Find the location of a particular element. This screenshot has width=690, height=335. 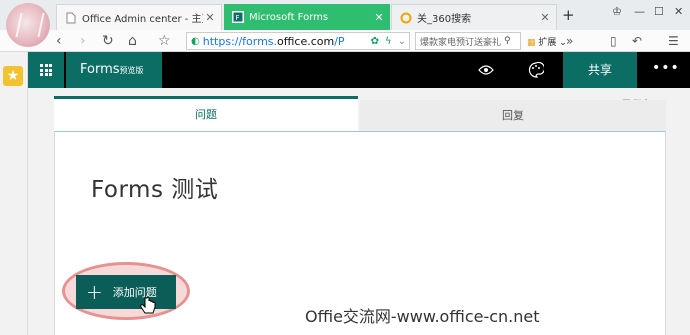

tab-label: 关_360搜索 is located at coordinates (444, 19).